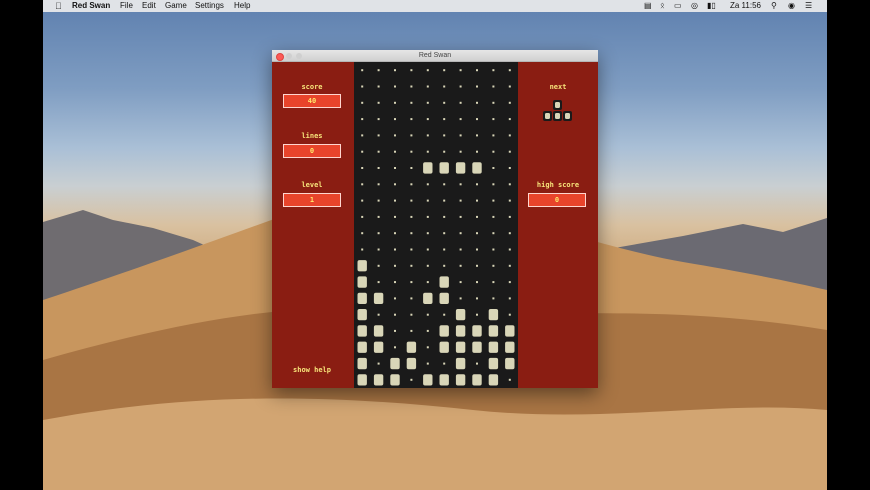 The width and height of the screenshot is (870, 490). I want to click on menu-game: Game, so click(176, 6).